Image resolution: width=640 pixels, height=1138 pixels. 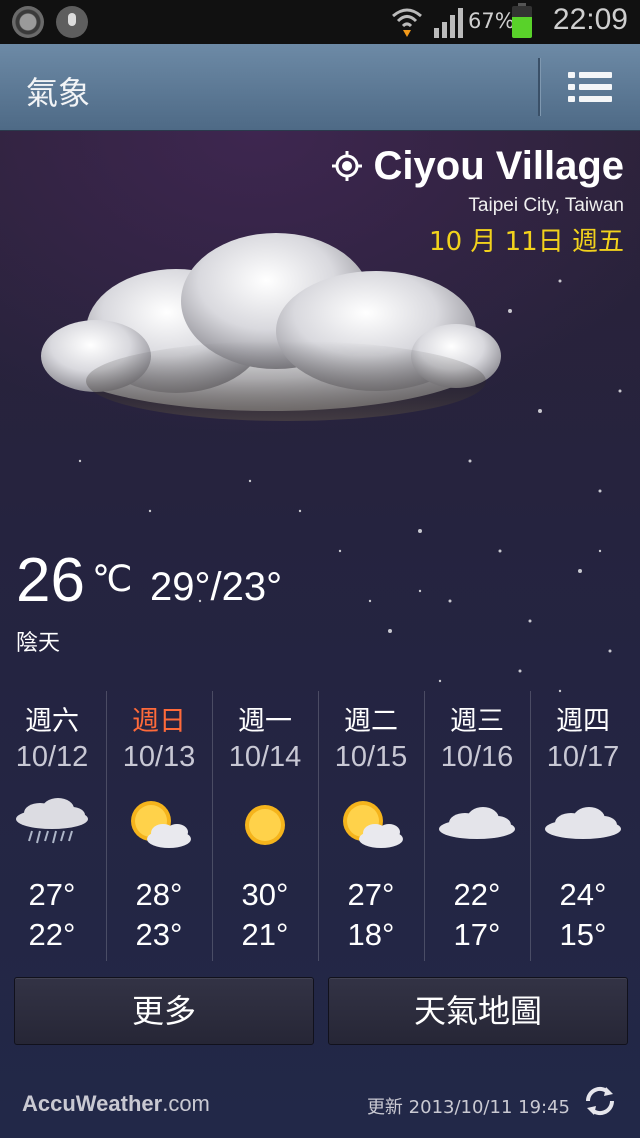 I want to click on forecast-day: 週六 10/12 27° 22°, so click(x=52, y=826).